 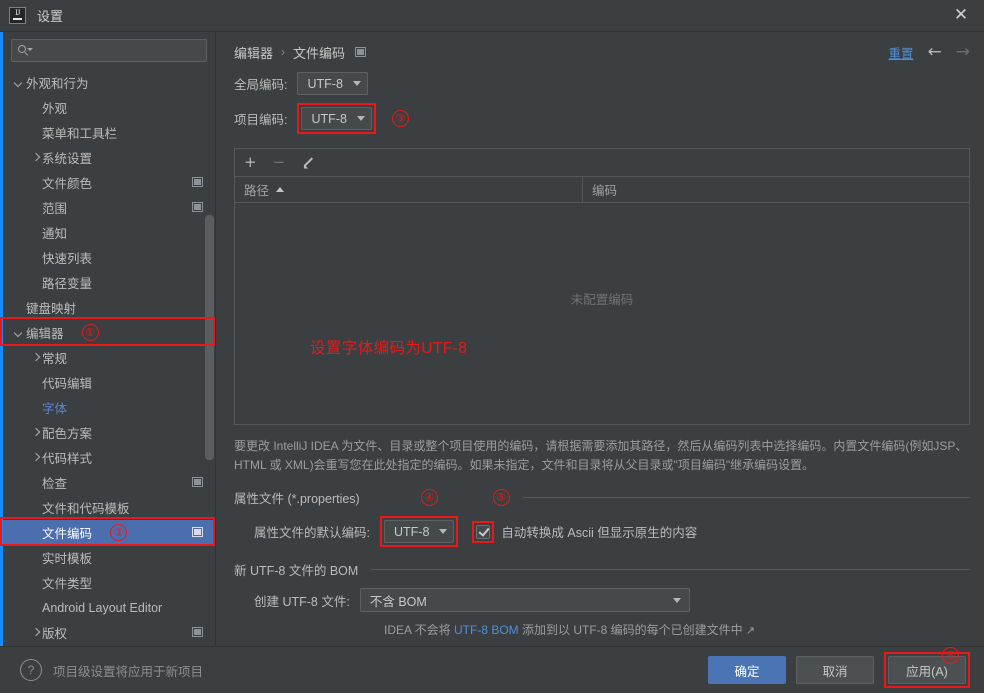 What do you see at coordinates (109, 482) in the screenshot?
I see `sidebar-item-16: 检查` at bounding box center [109, 482].